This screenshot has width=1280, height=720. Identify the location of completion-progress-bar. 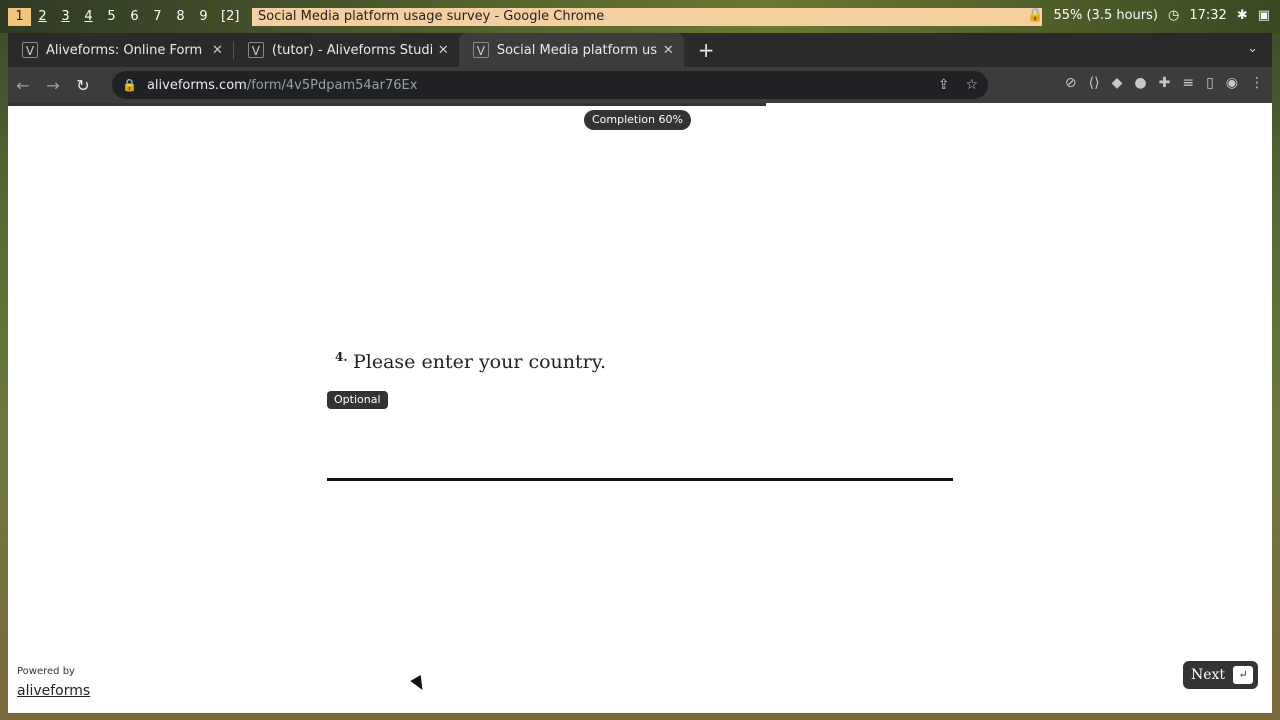
(640, 104).